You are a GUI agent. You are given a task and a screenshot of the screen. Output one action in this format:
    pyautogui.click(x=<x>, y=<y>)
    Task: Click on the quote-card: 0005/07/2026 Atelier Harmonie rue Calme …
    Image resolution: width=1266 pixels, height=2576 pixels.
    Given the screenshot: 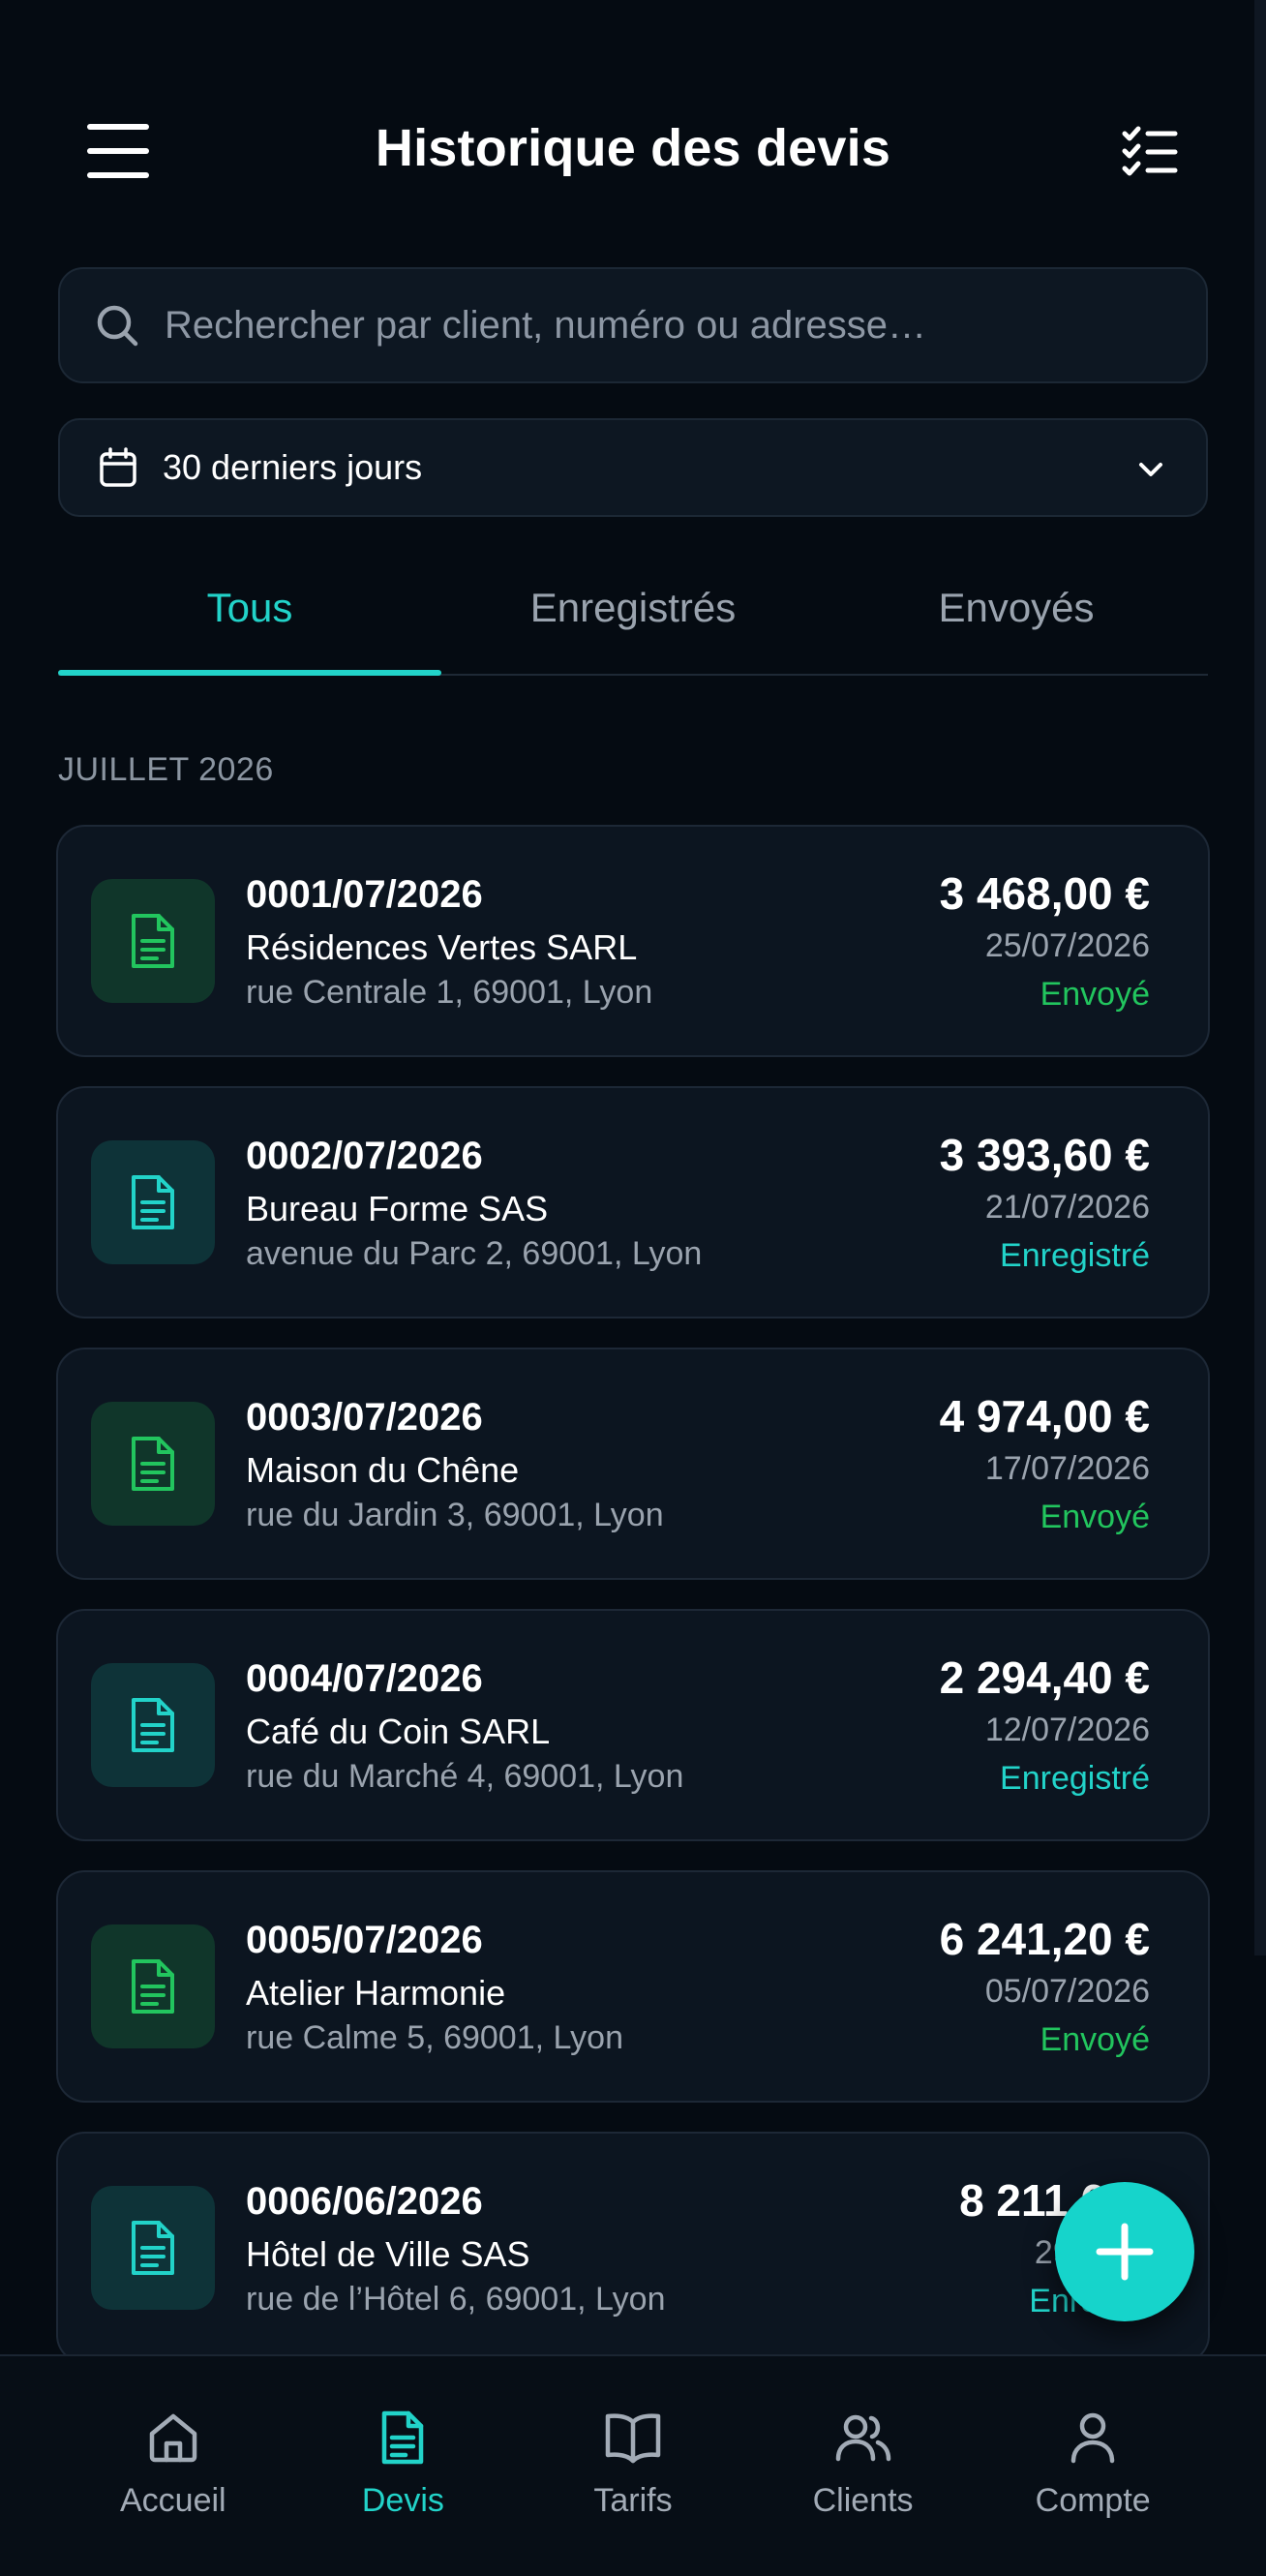 What is the action you would take?
    pyautogui.click(x=633, y=1986)
    